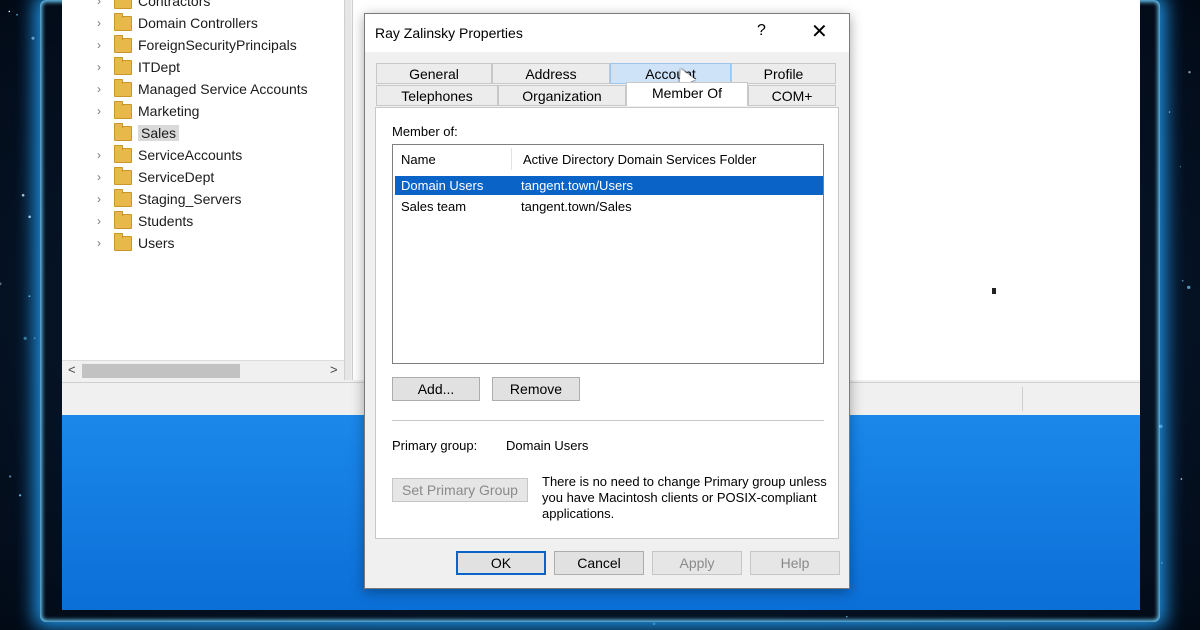 The height and width of the screenshot is (630, 1200). Describe the element at coordinates (697, 563) in the screenshot. I see `apply-button: Apply` at that location.